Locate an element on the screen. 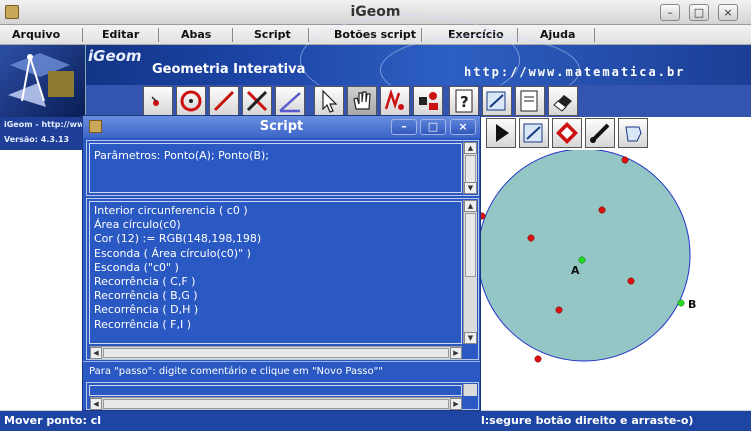  hand-tool is located at coordinates (362, 101).